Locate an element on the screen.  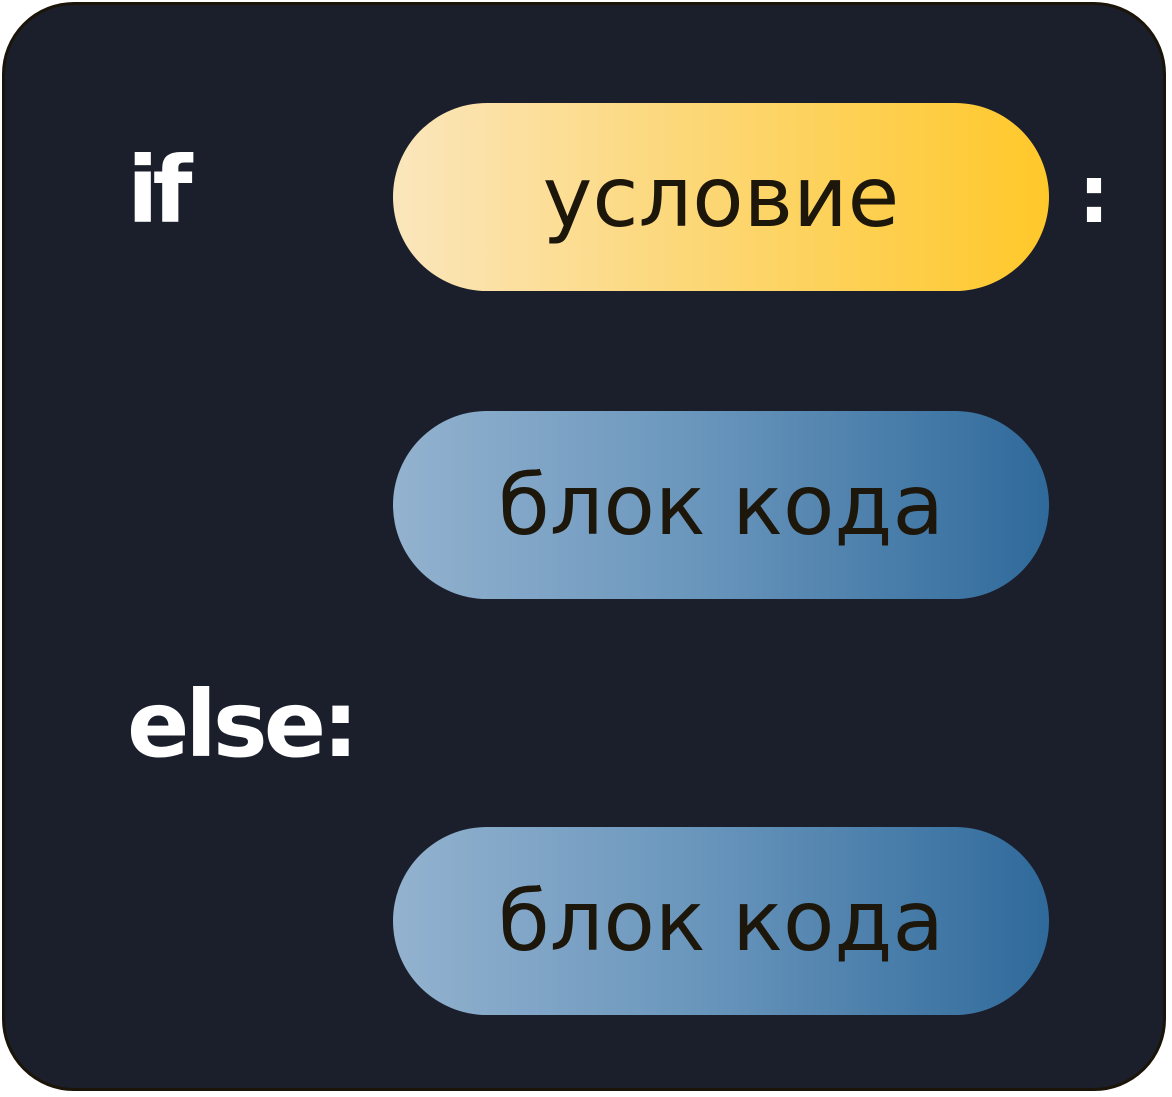
condition-pill: условие is located at coordinates (721, 197).